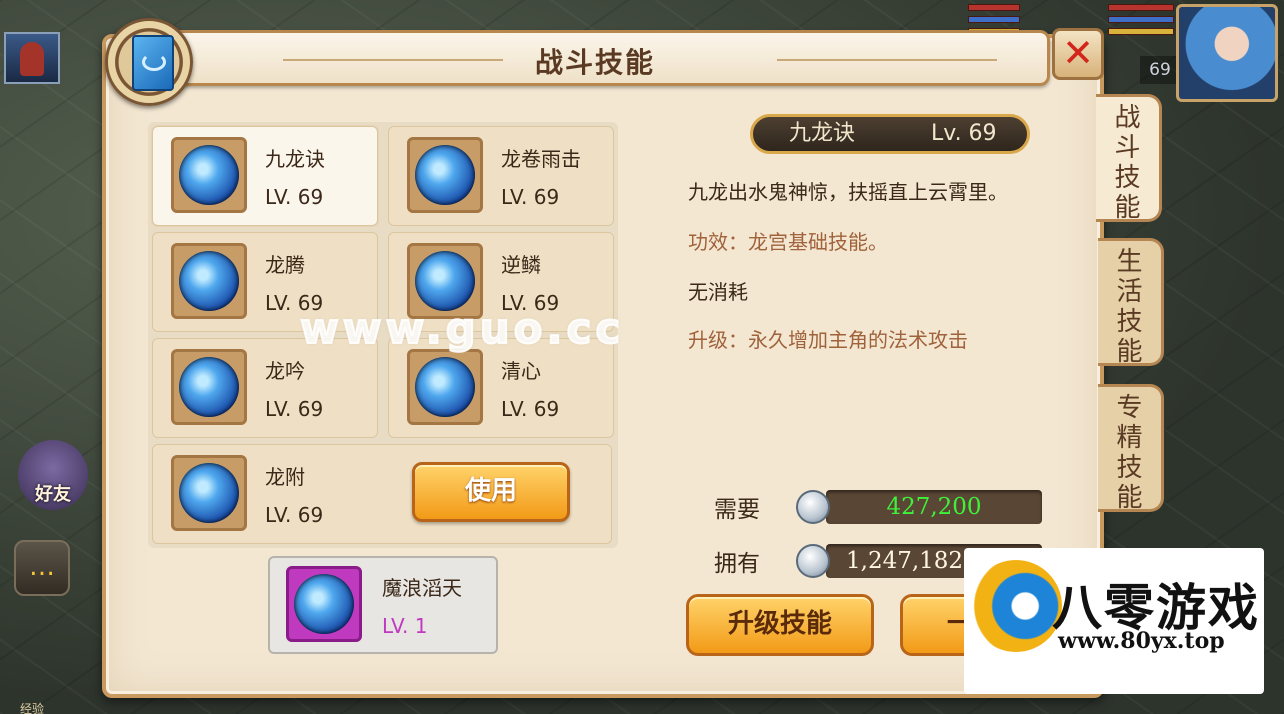 The height and width of the screenshot is (714, 1284). I want to click on skill-effect: 功效：龙宫基础技能。, so click(788, 242).